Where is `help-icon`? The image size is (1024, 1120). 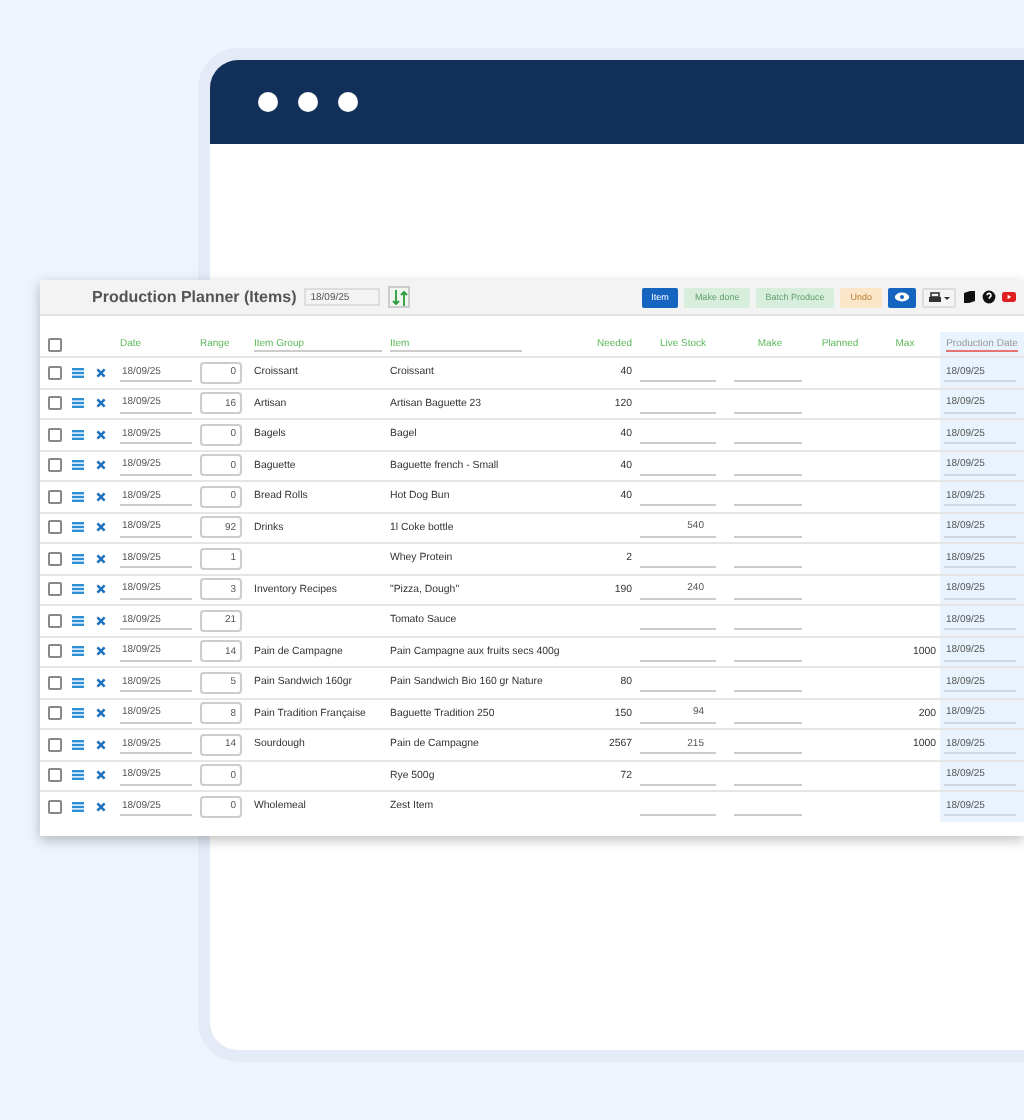 help-icon is located at coordinates (989, 297).